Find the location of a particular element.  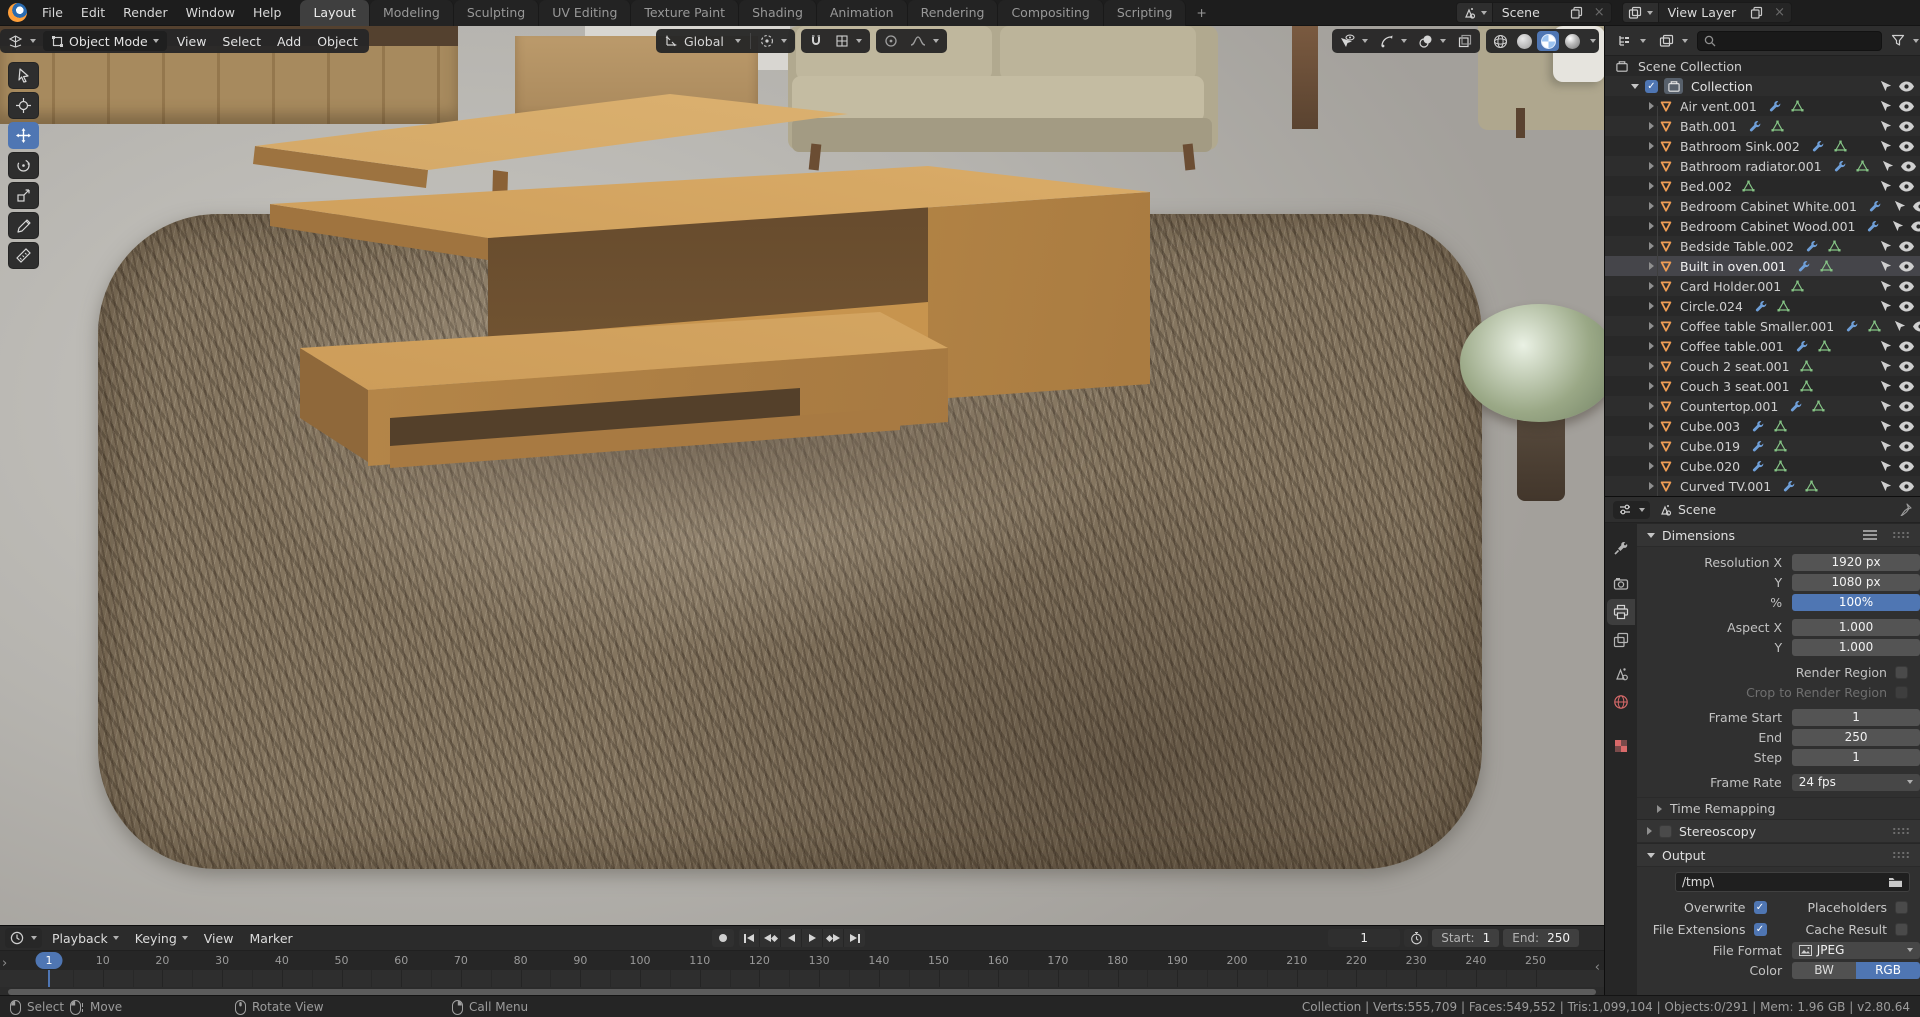

outliner-object-row: Bed.002 is located at coordinates (1762, 186).